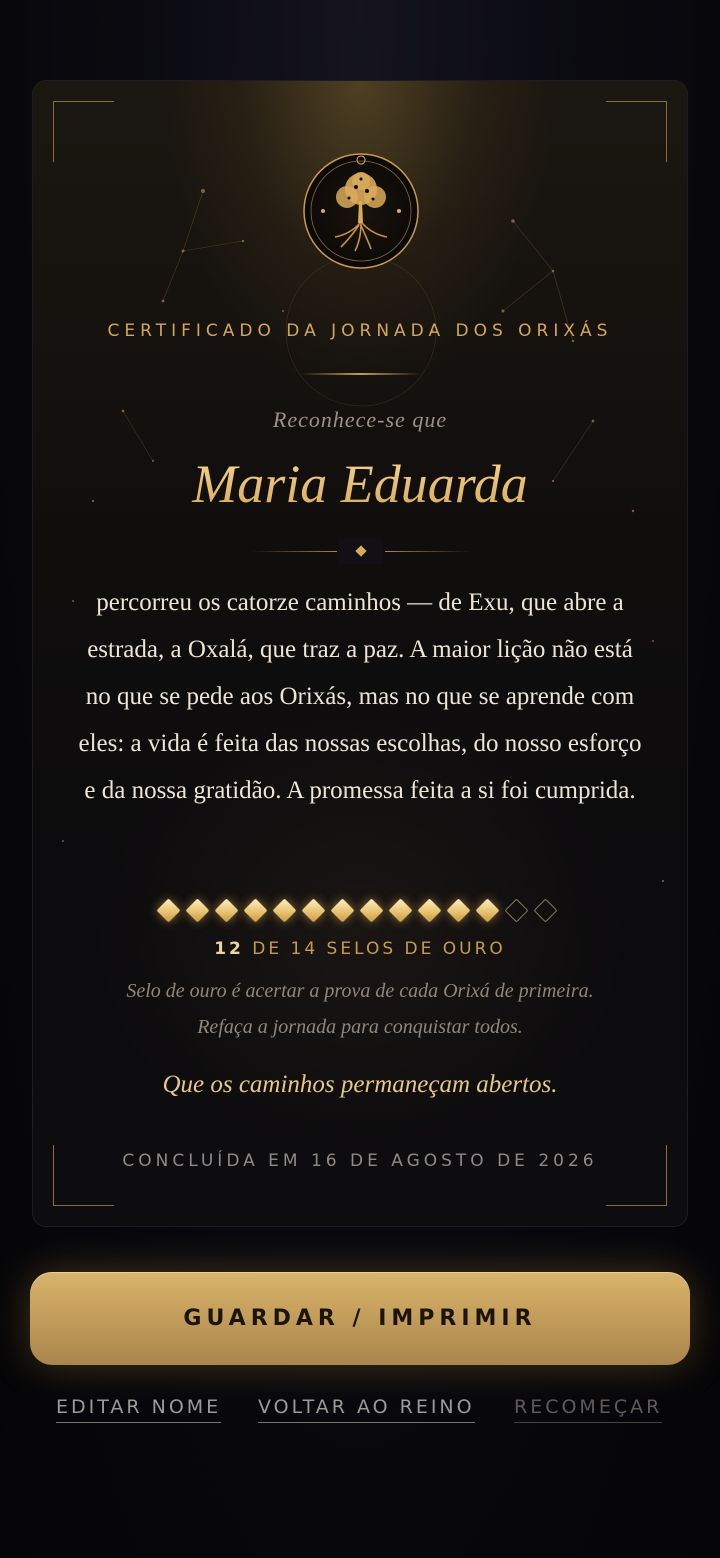 Image resolution: width=720 pixels, height=1558 pixels. Describe the element at coordinates (83, 131) in the screenshot. I see `corner-ornament-top-left` at that location.